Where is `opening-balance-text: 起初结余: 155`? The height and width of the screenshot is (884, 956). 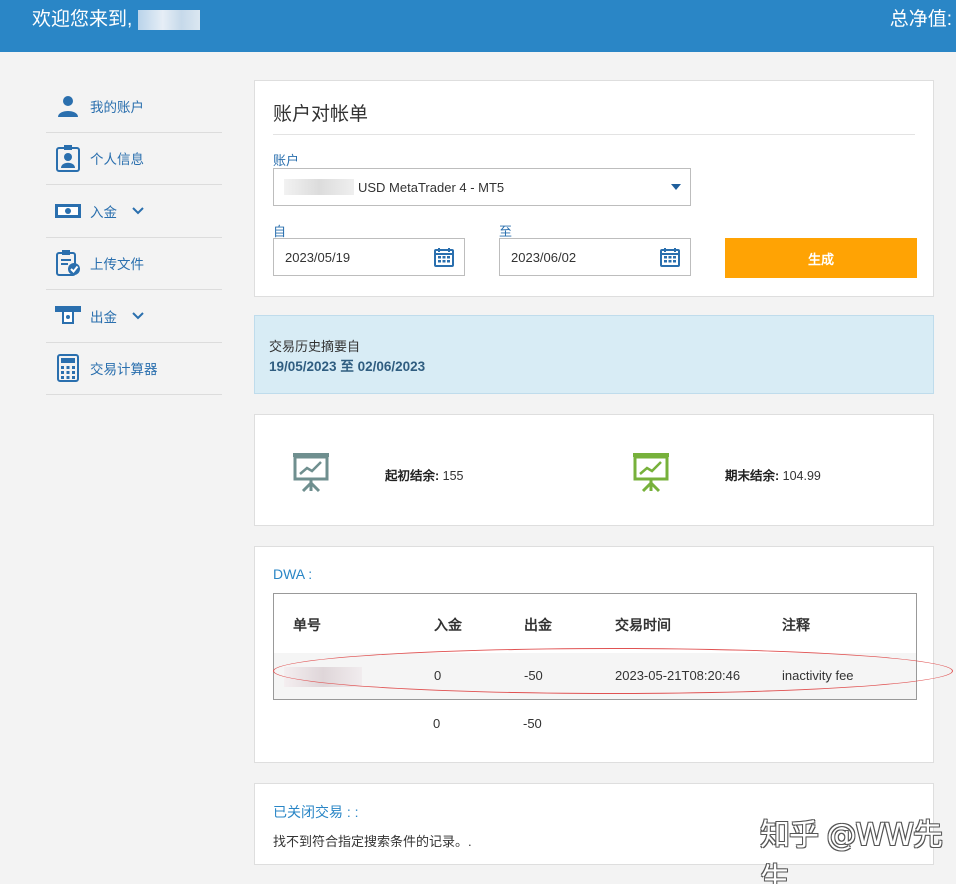
opening-balance-text: 起初结余: 155 is located at coordinates (424, 474).